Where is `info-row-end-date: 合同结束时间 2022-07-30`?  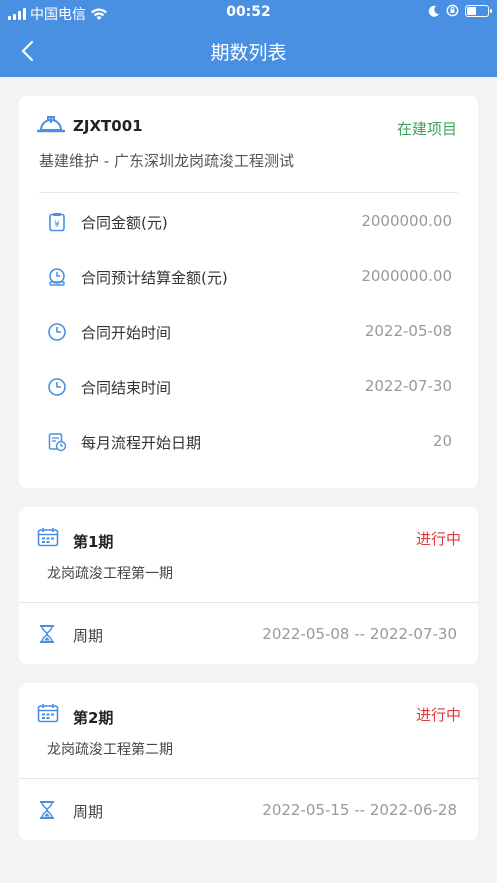
info-row-end-date: 合同结束时间 2022-07-30 is located at coordinates (249, 387).